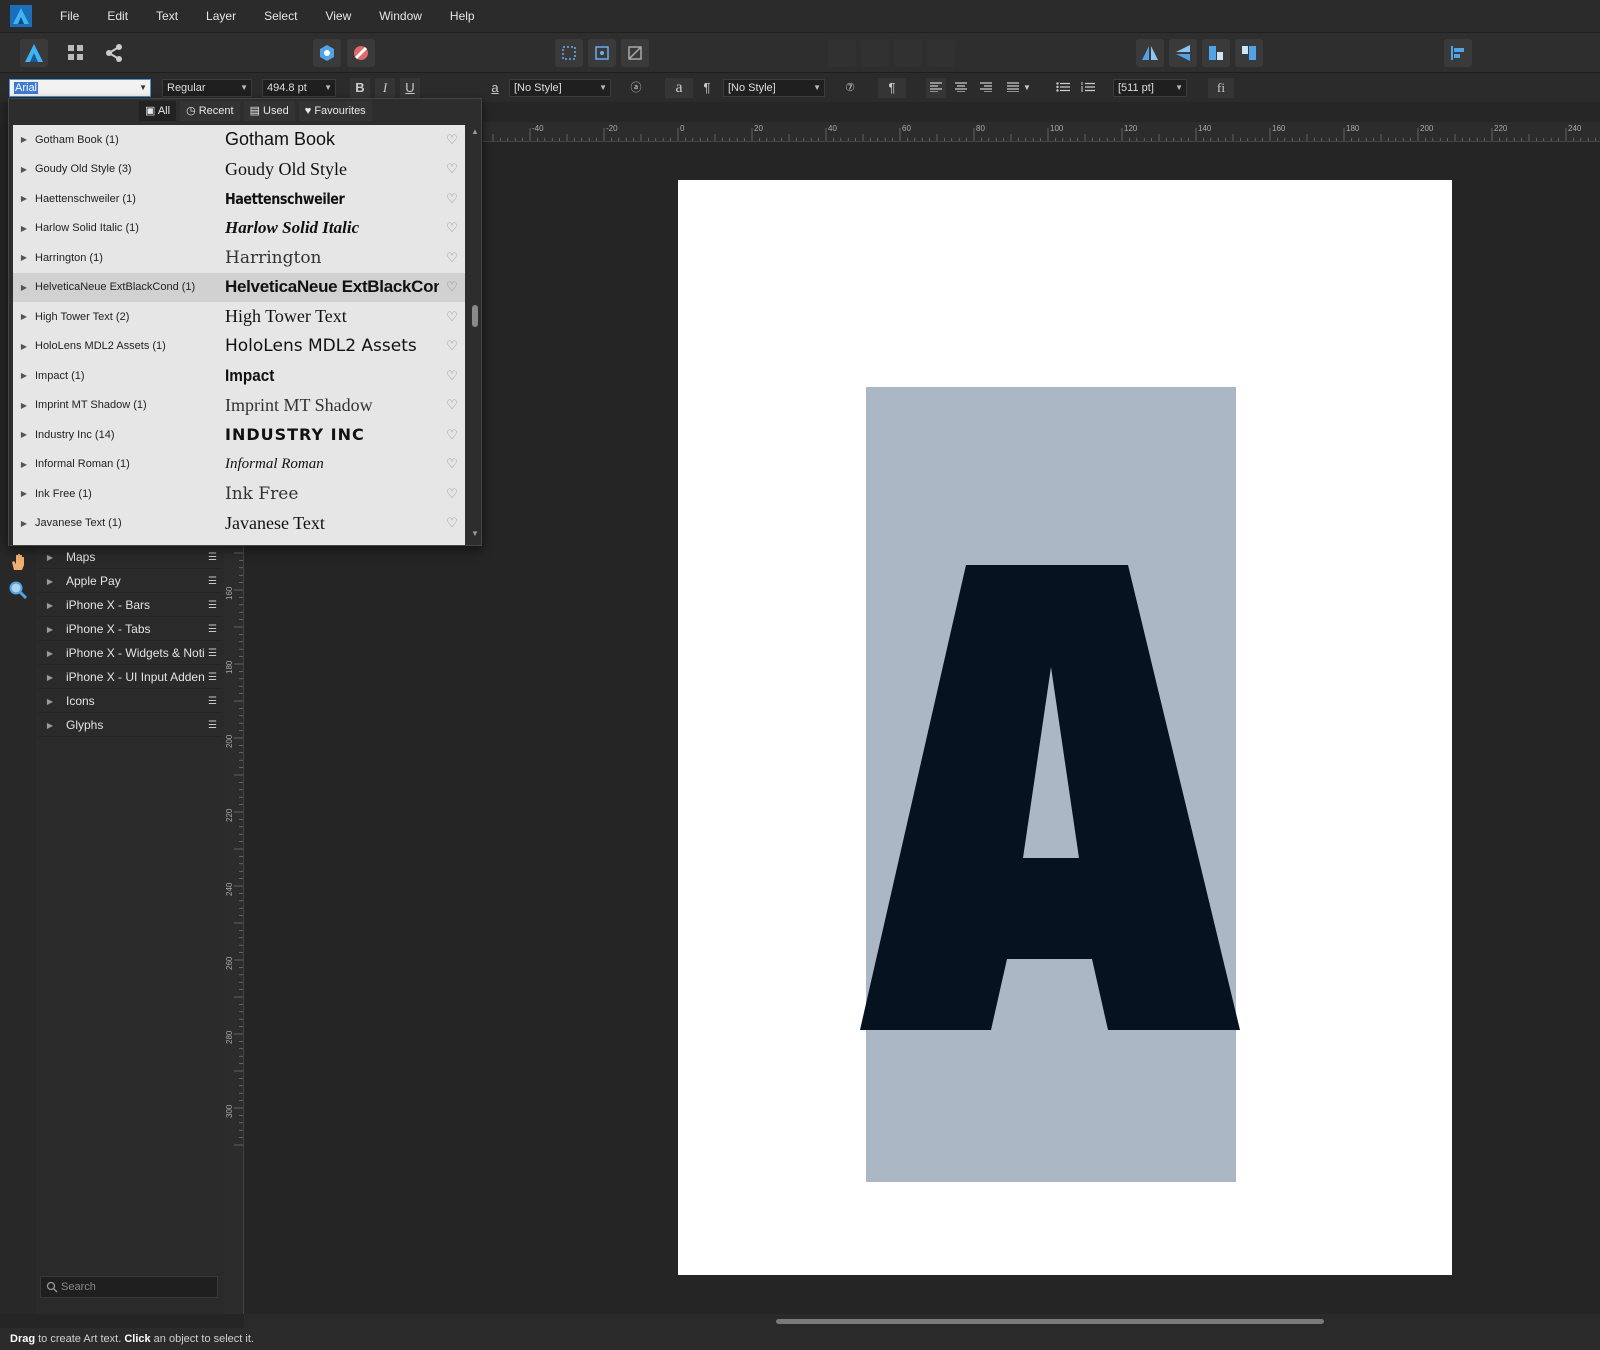 This screenshot has width=1600, height=1350. What do you see at coordinates (21, 16) in the screenshot?
I see `affinity-designer-logo-icon` at bounding box center [21, 16].